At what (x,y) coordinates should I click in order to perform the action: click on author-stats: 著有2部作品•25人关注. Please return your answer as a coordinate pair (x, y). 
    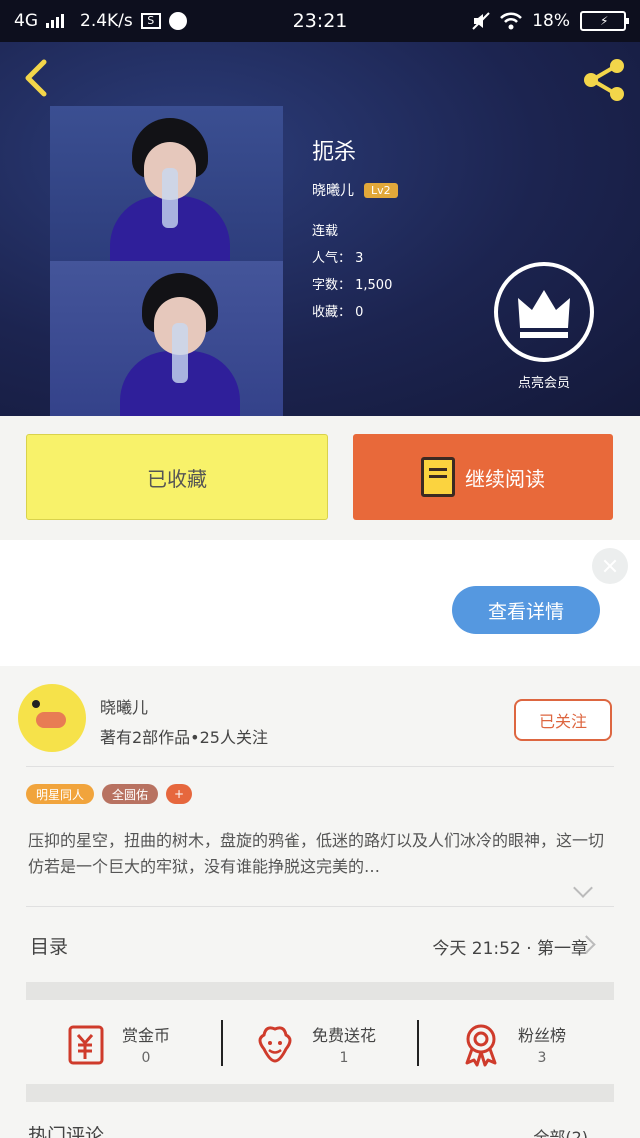
    Looking at the image, I should click on (184, 737).